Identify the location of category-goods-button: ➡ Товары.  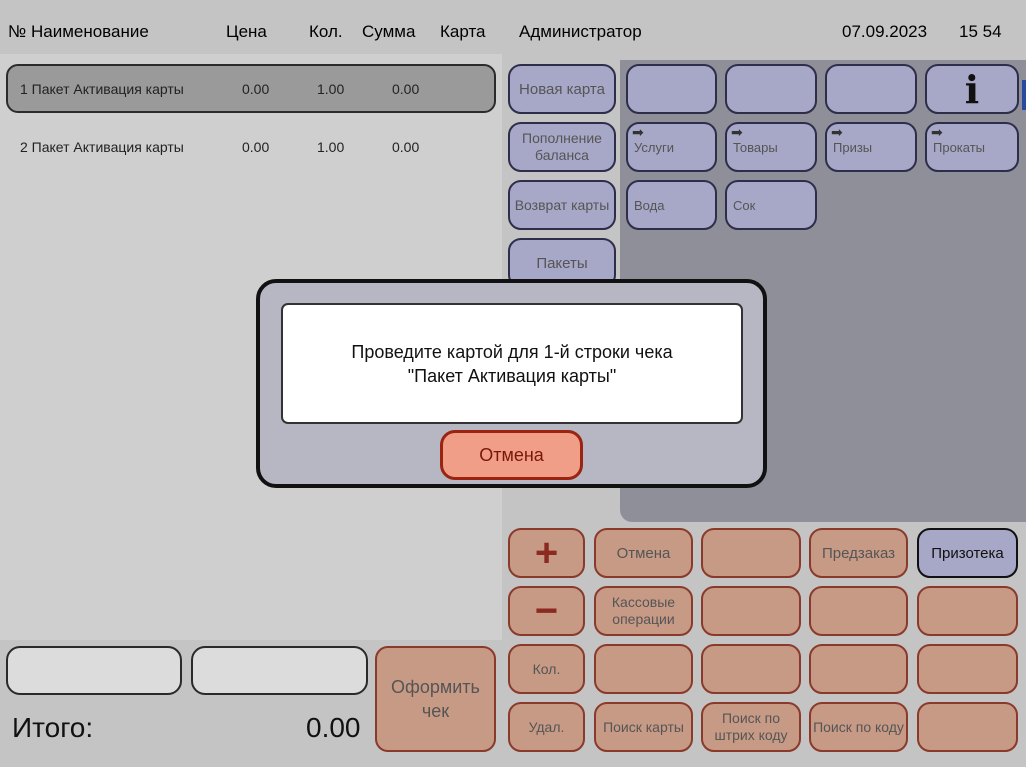
(771, 147).